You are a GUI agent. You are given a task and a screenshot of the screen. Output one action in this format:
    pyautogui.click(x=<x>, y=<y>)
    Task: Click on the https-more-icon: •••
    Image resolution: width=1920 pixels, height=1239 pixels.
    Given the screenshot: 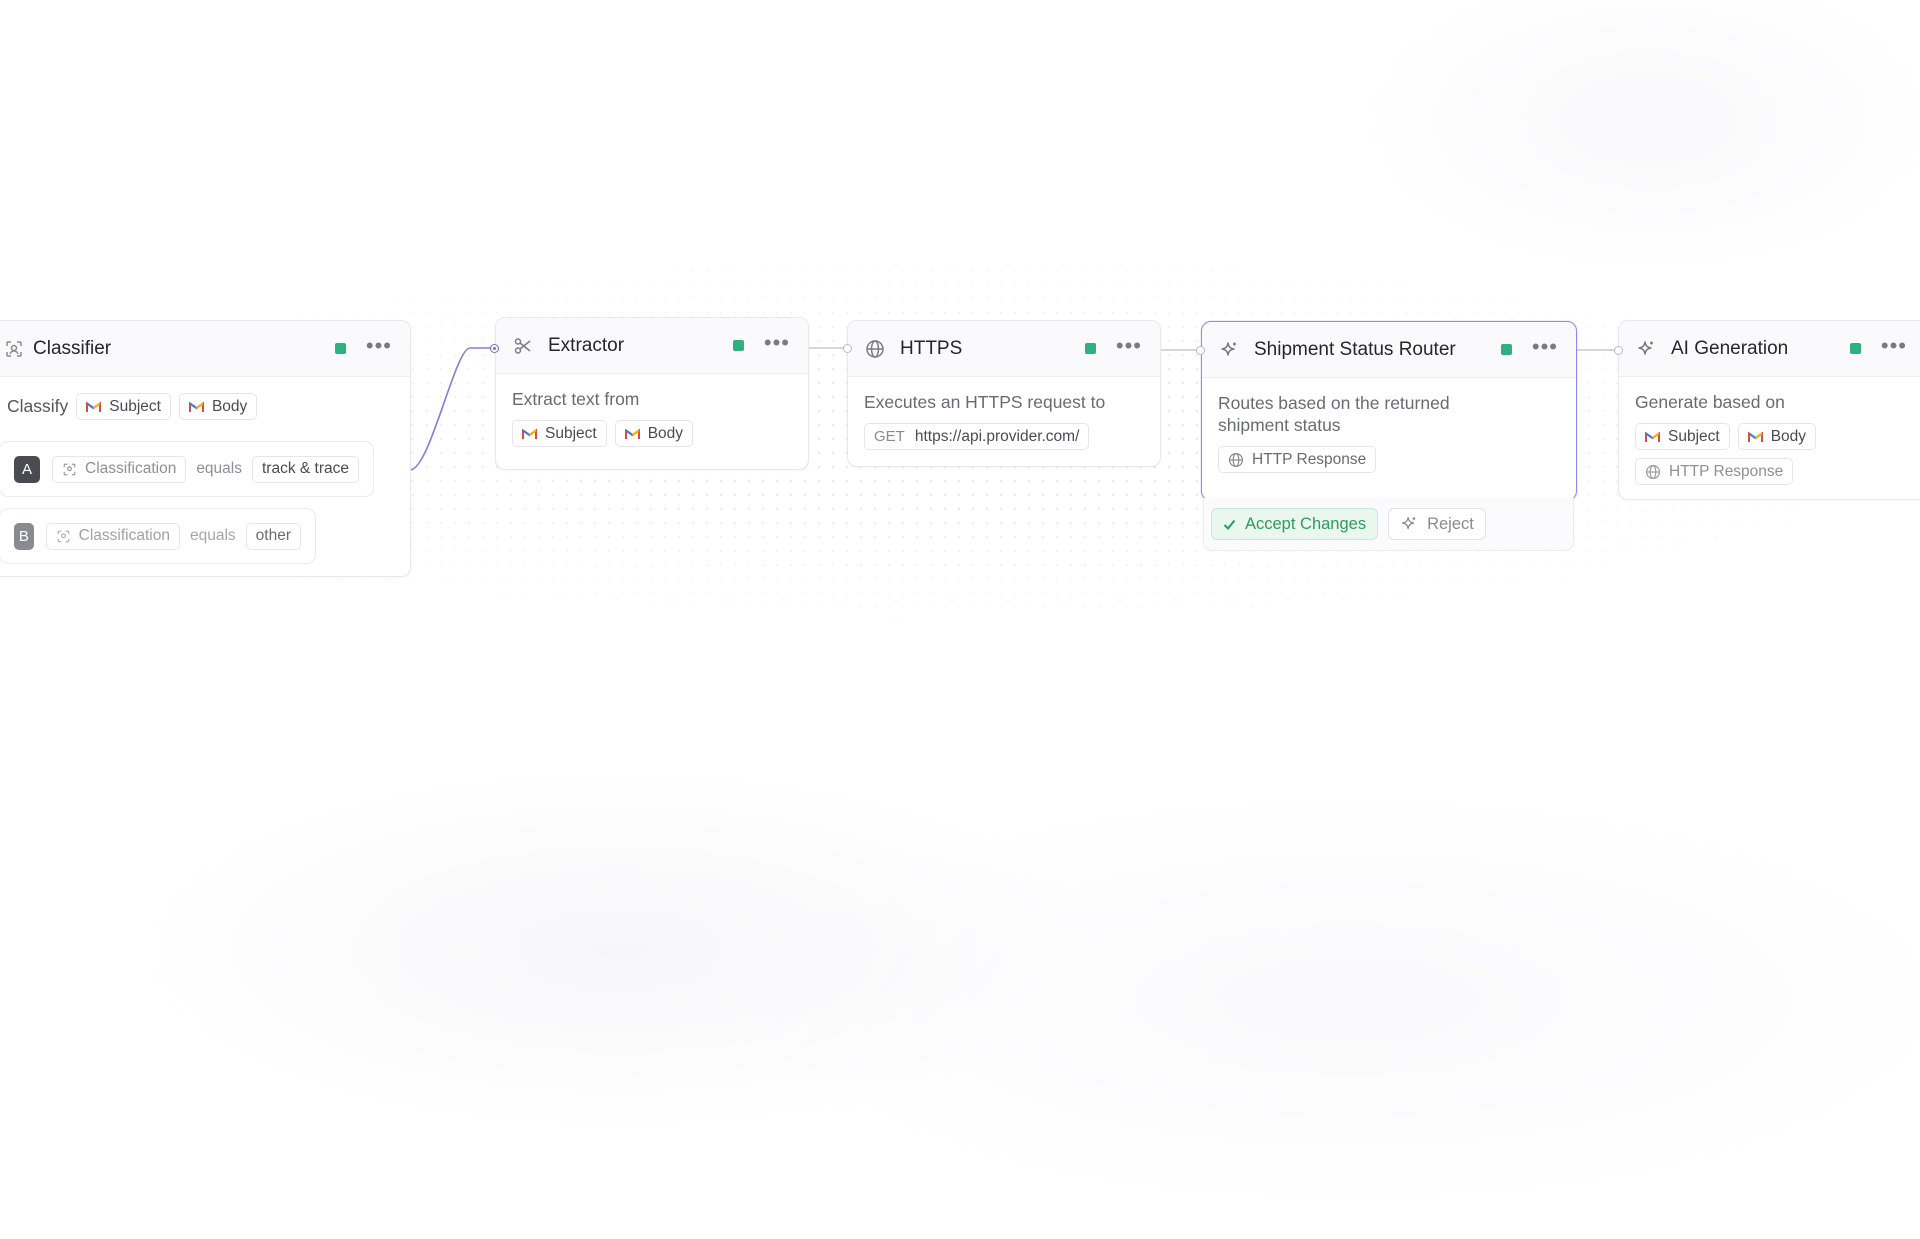 What is the action you would take?
    pyautogui.click(x=1129, y=345)
    